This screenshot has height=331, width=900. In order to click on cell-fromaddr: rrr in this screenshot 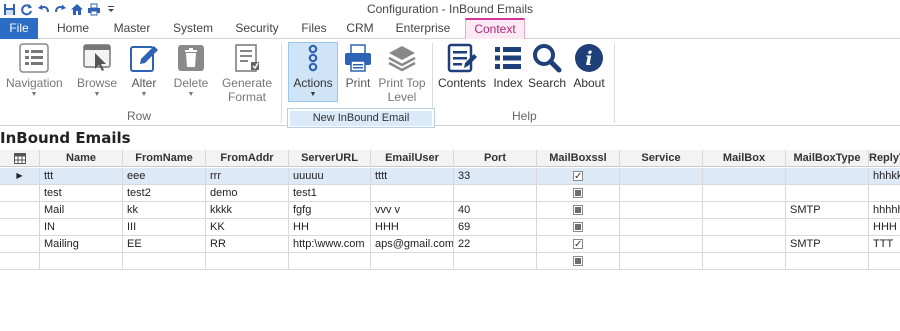, I will do `click(247, 176)`.